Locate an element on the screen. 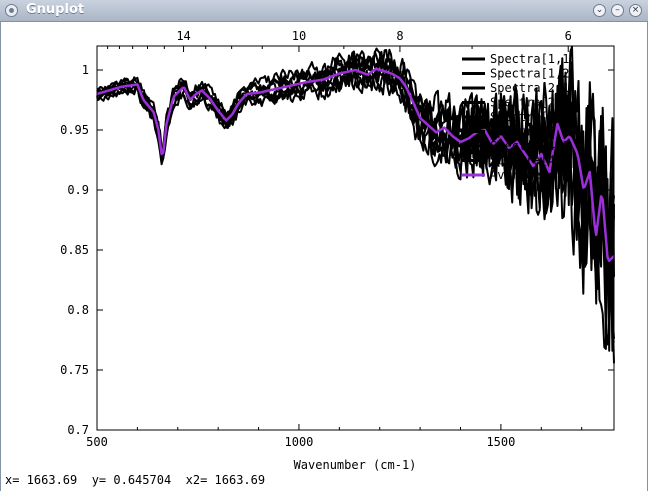 The width and height of the screenshot is (648, 491). y-tick-label: 0.75 is located at coordinates (74, 370).